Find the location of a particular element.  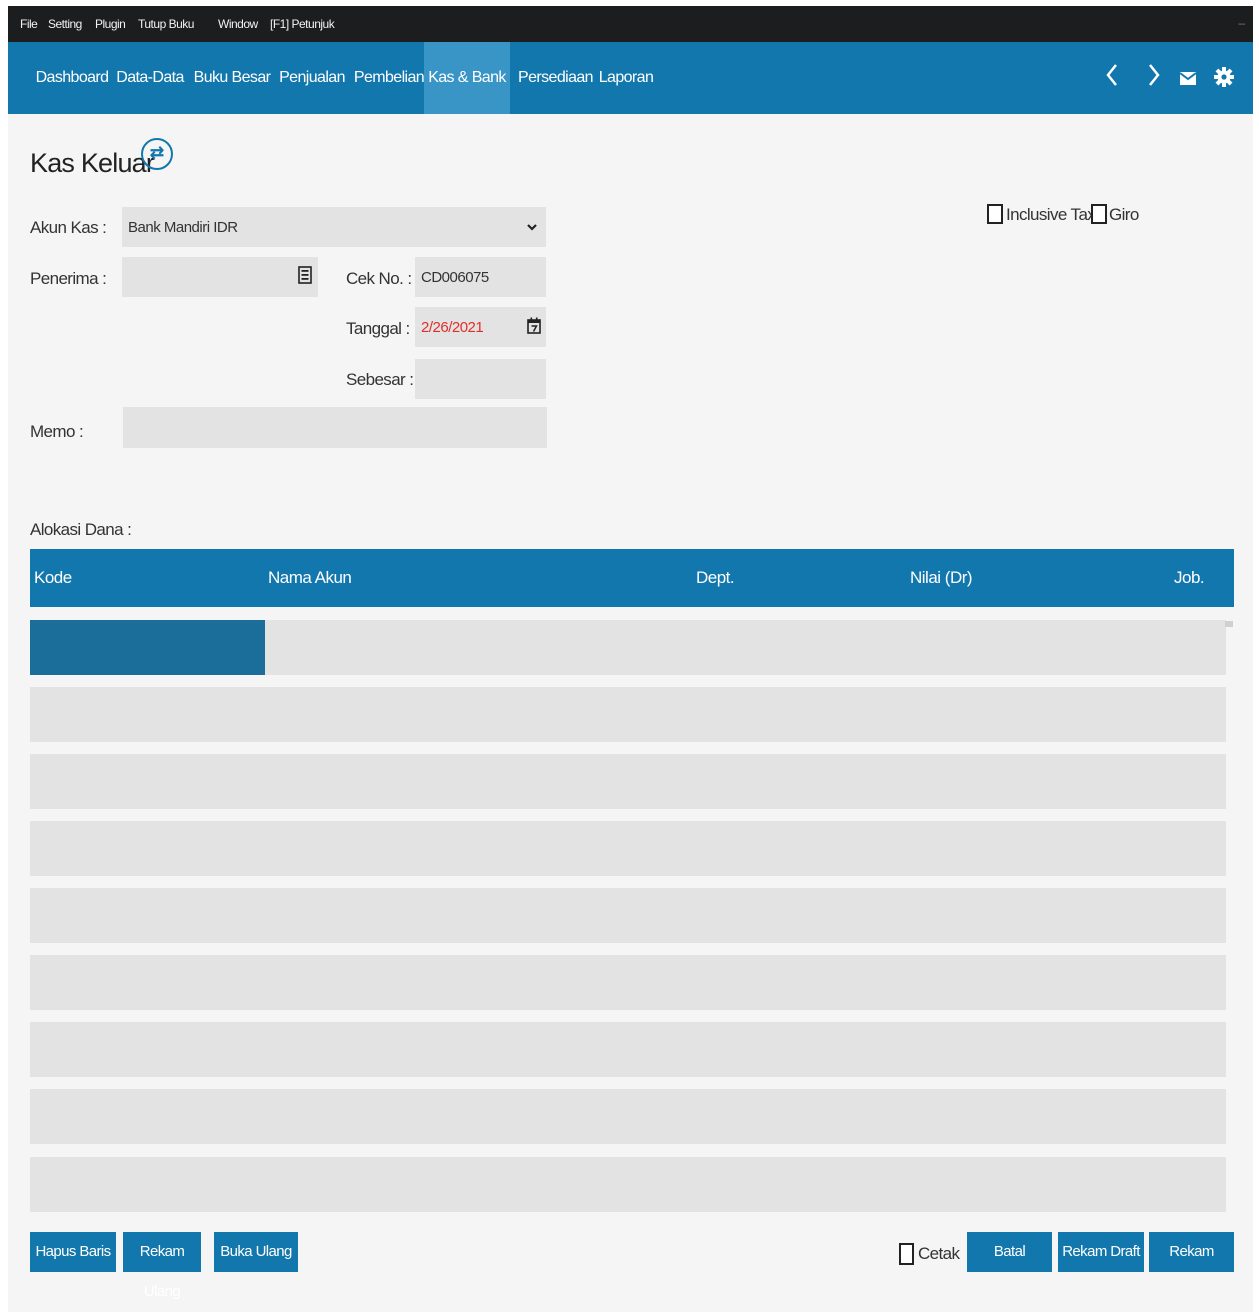

menu-plugin: Plugin is located at coordinates (110, 24).